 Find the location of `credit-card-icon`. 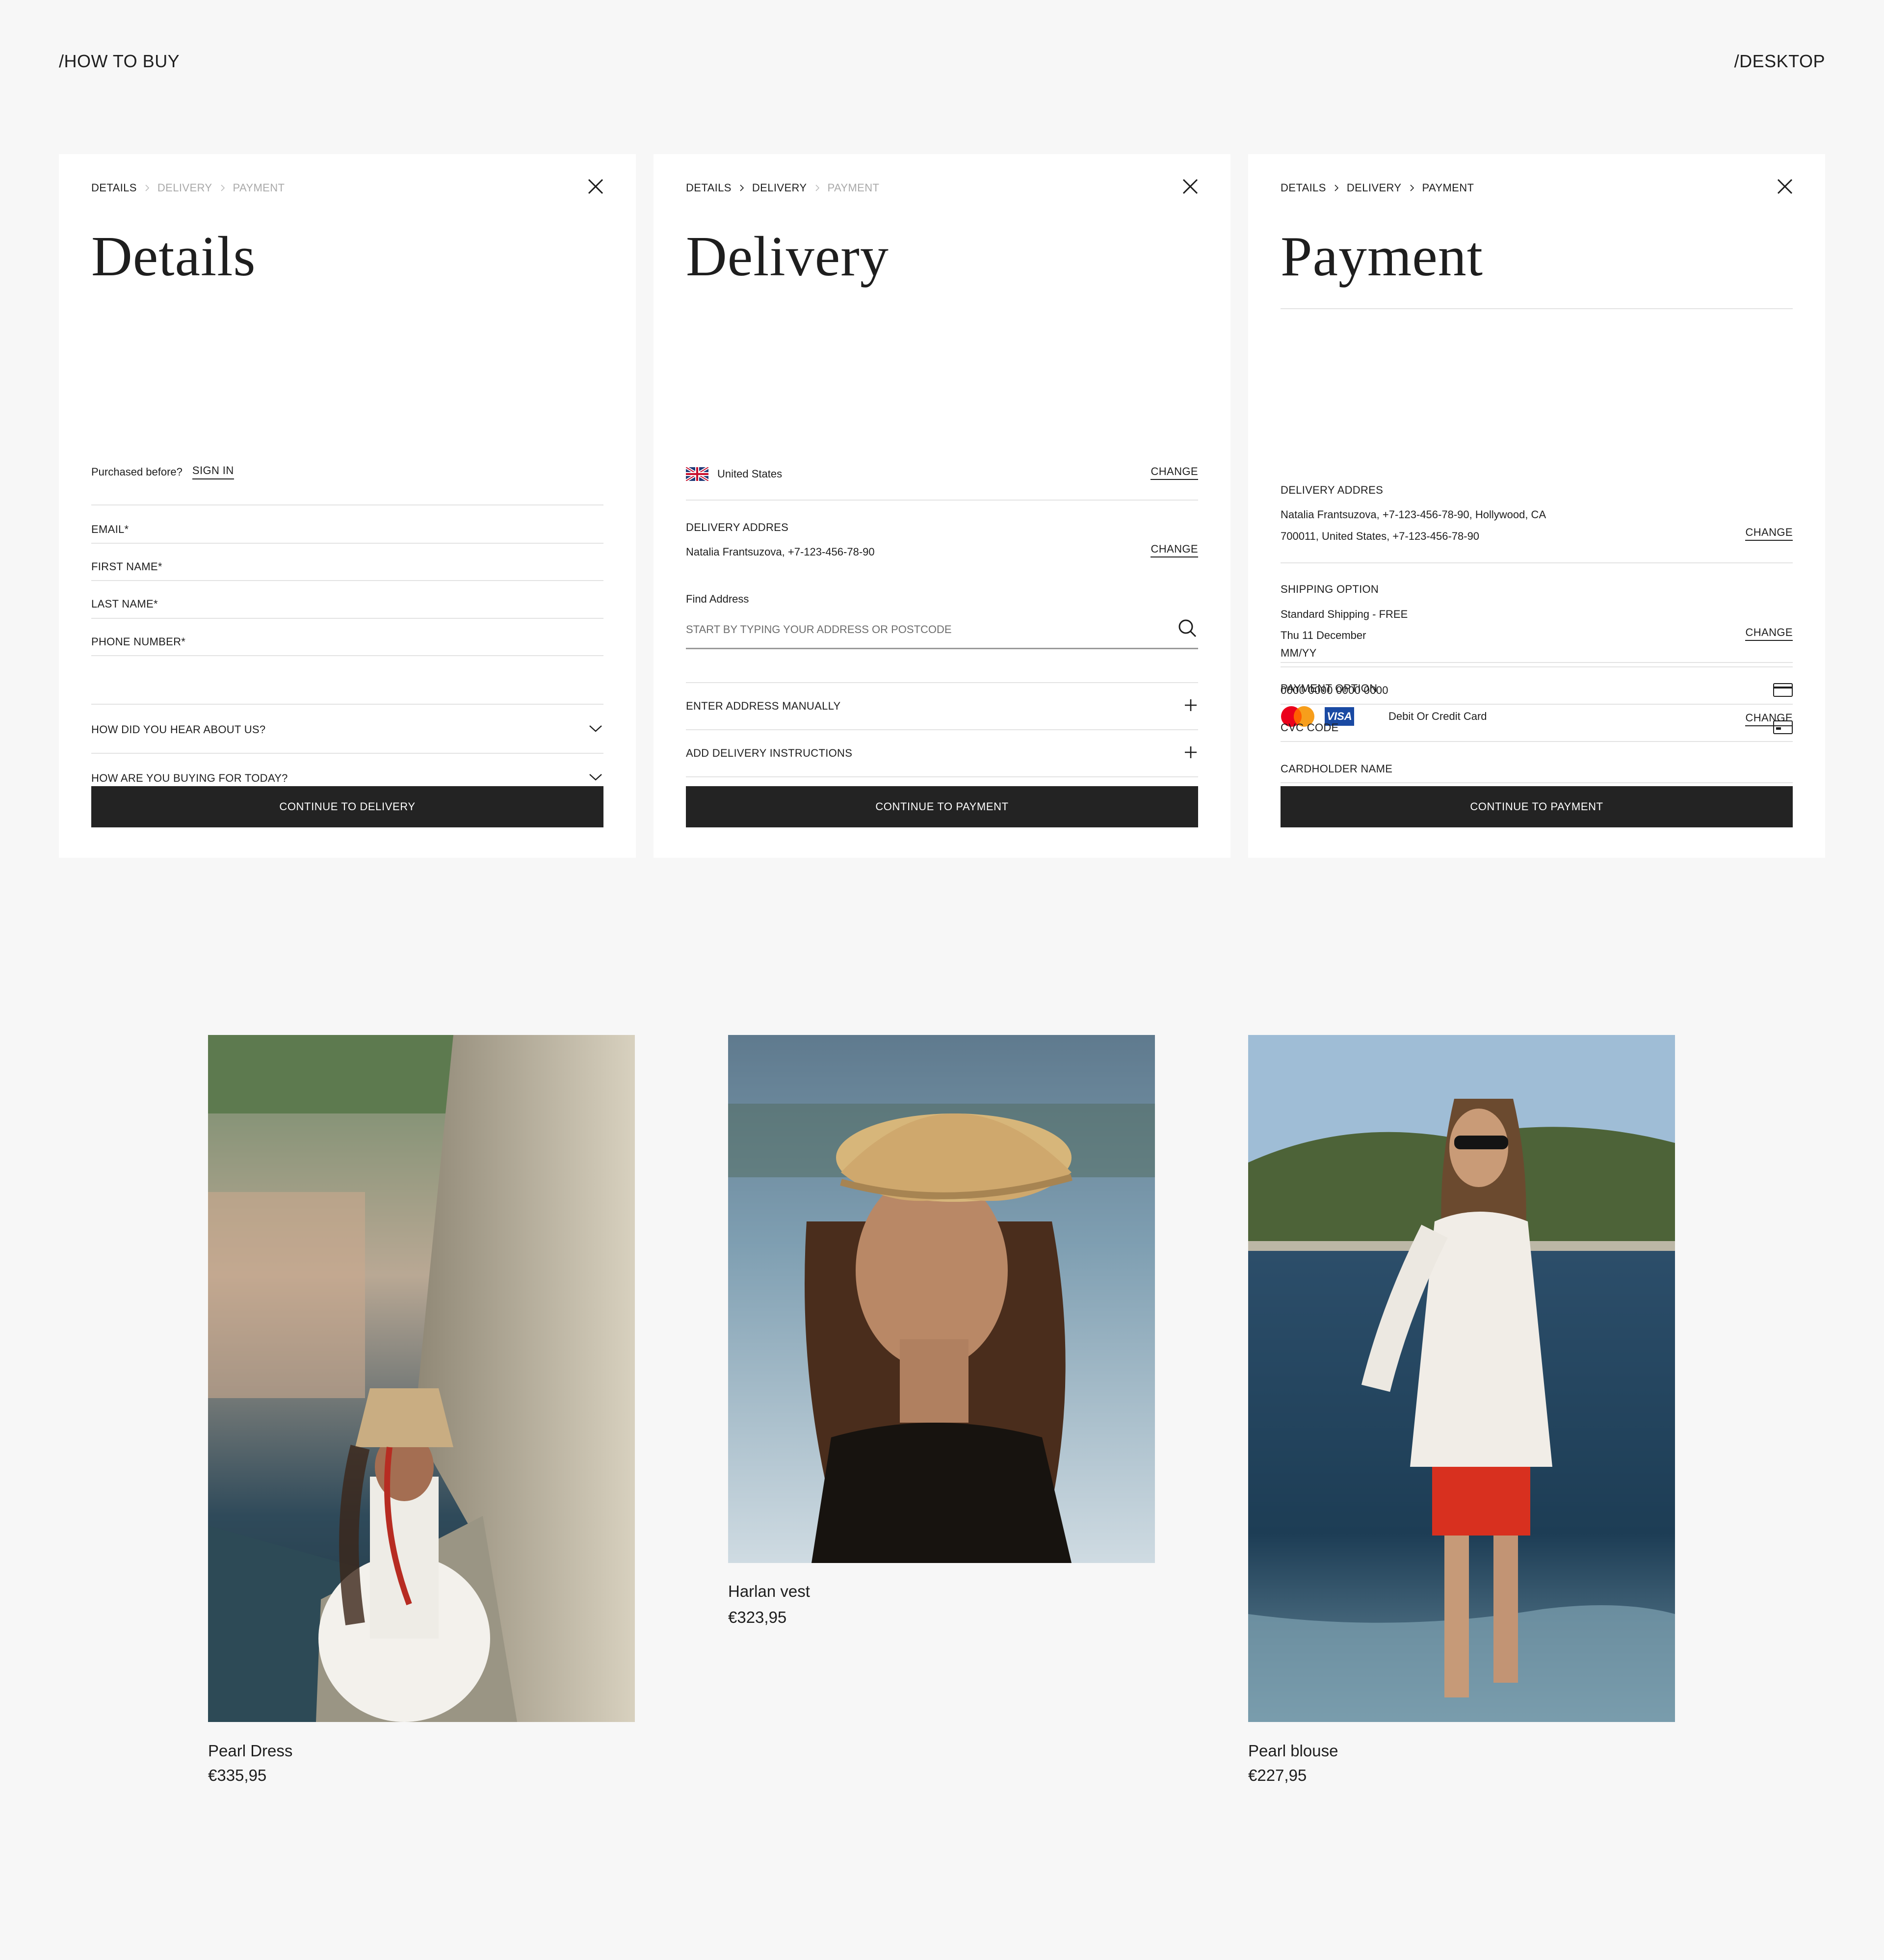

credit-card-icon is located at coordinates (1783, 690).